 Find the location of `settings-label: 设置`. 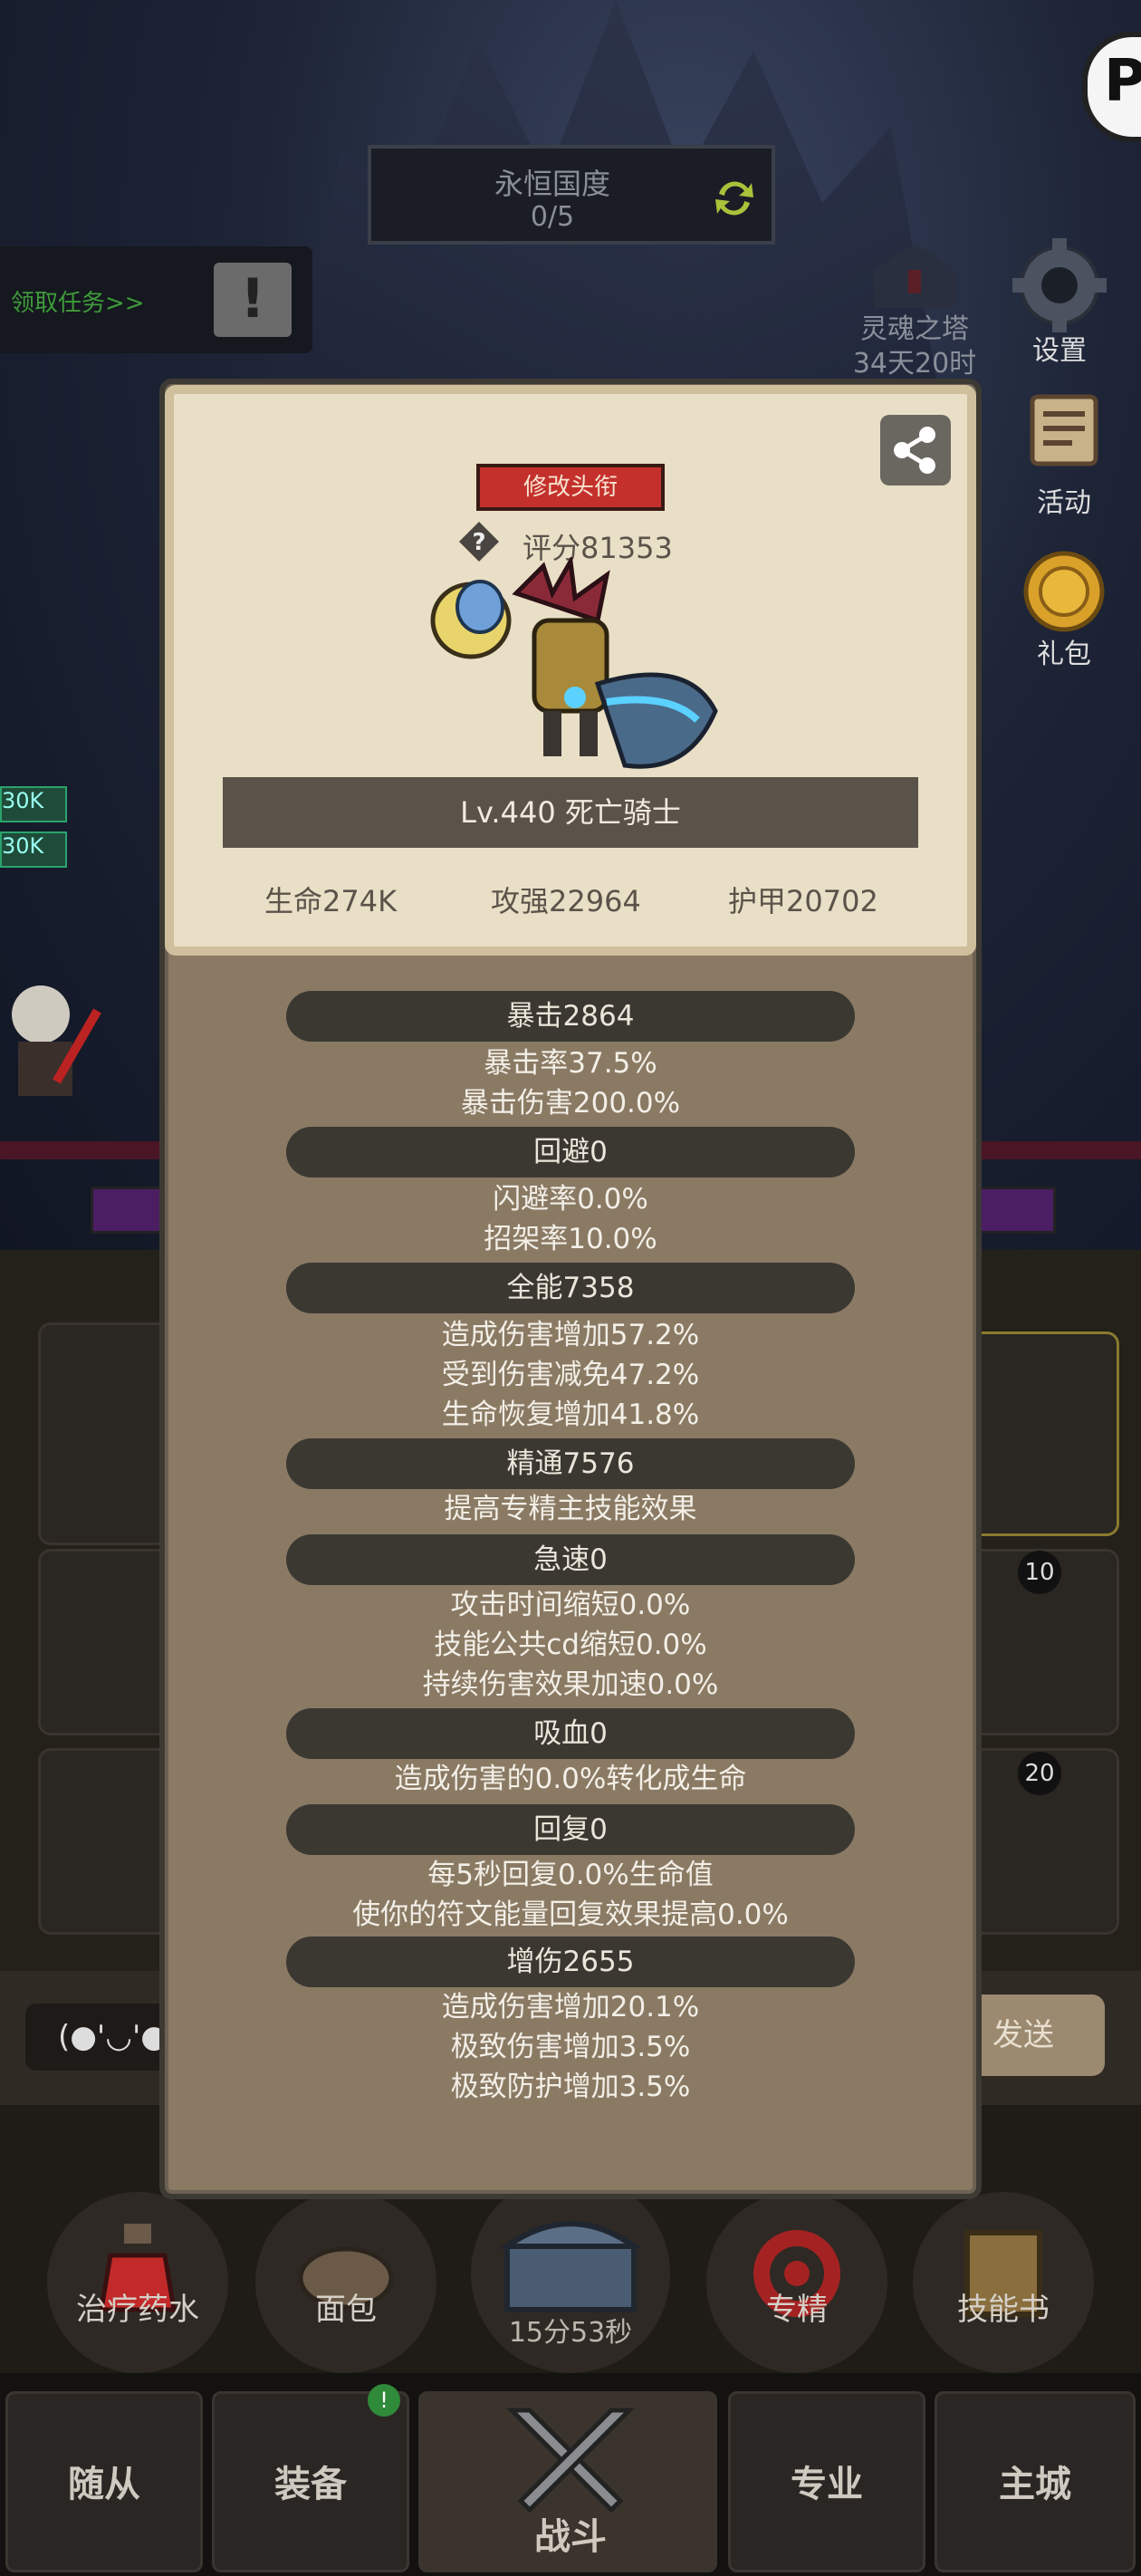

settings-label: 设置 is located at coordinates (1059, 351).